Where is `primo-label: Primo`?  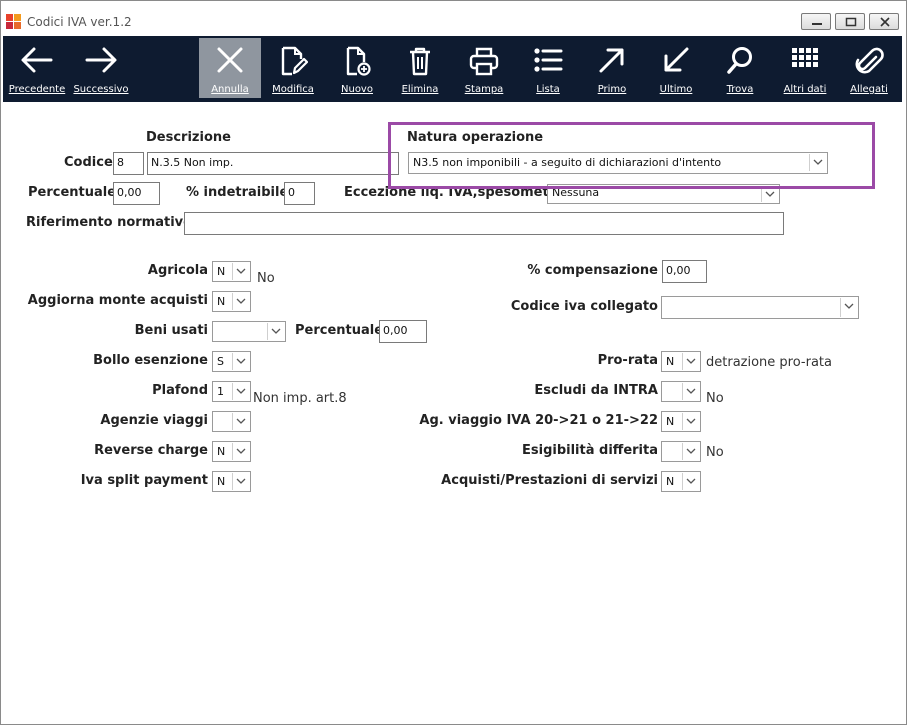 primo-label: Primo is located at coordinates (612, 89).